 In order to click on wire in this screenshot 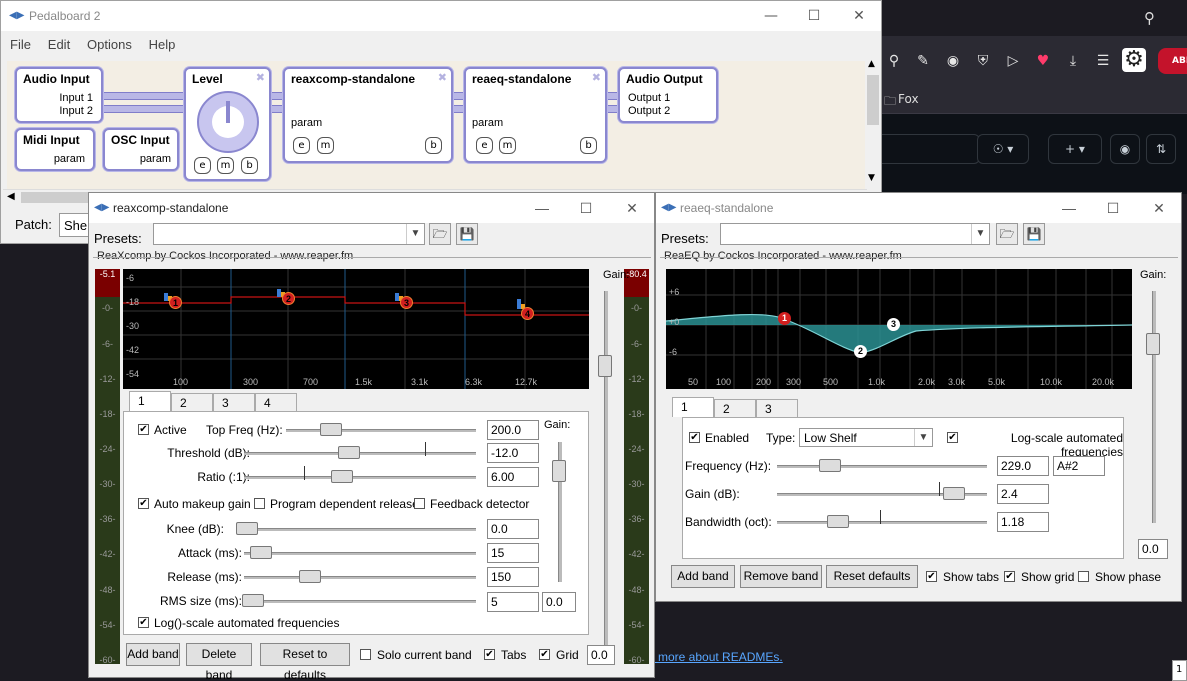, I will do `click(143, 96)`.